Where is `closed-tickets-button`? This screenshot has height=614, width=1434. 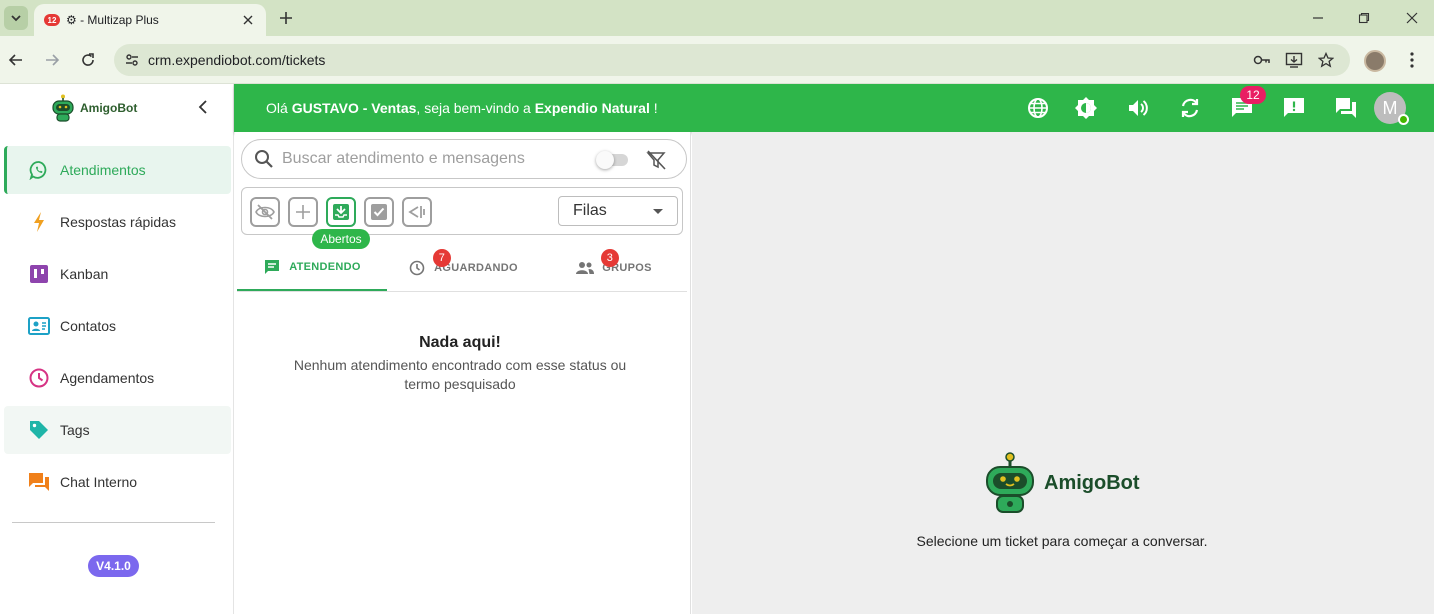 closed-tickets-button is located at coordinates (379, 212).